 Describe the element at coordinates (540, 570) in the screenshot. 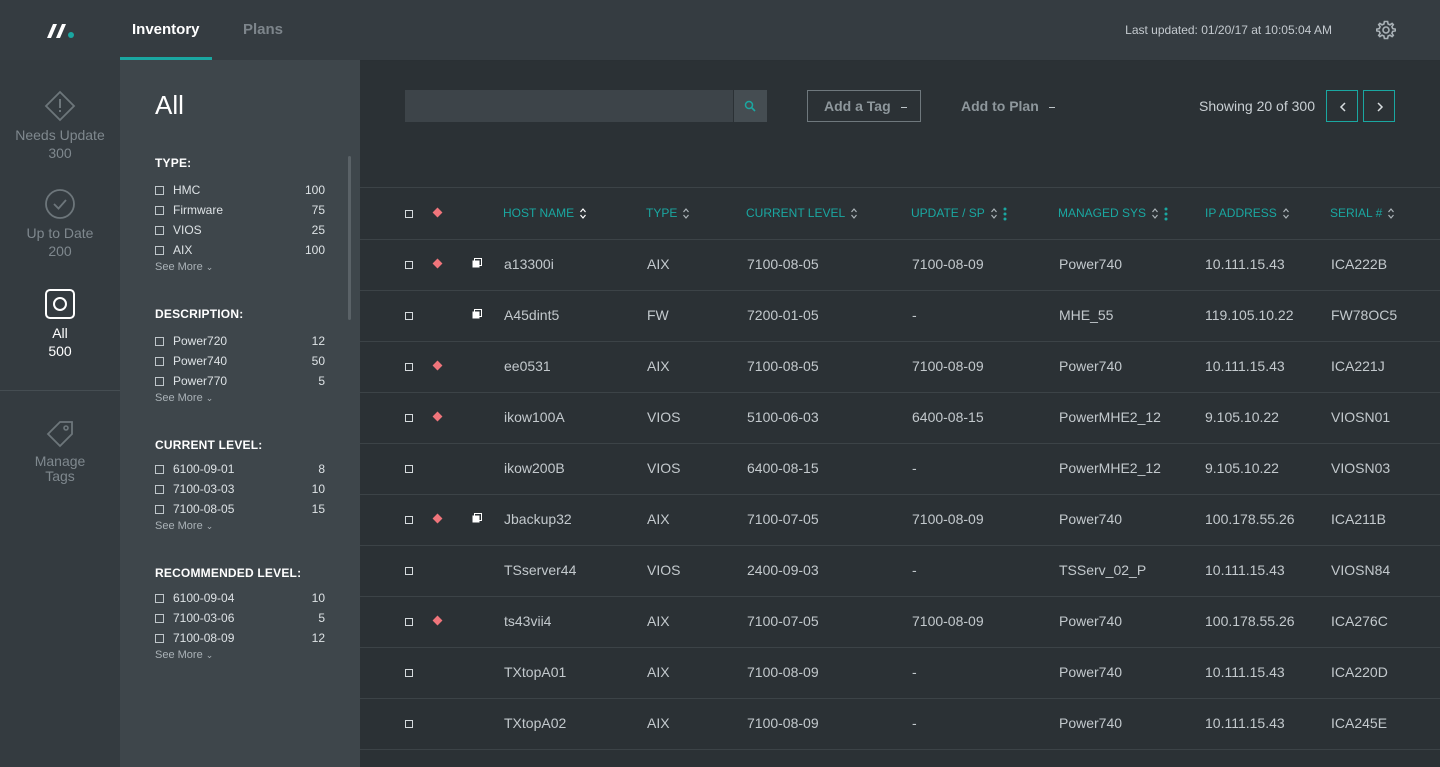

I see `cell-host-name: TSserver44` at that location.